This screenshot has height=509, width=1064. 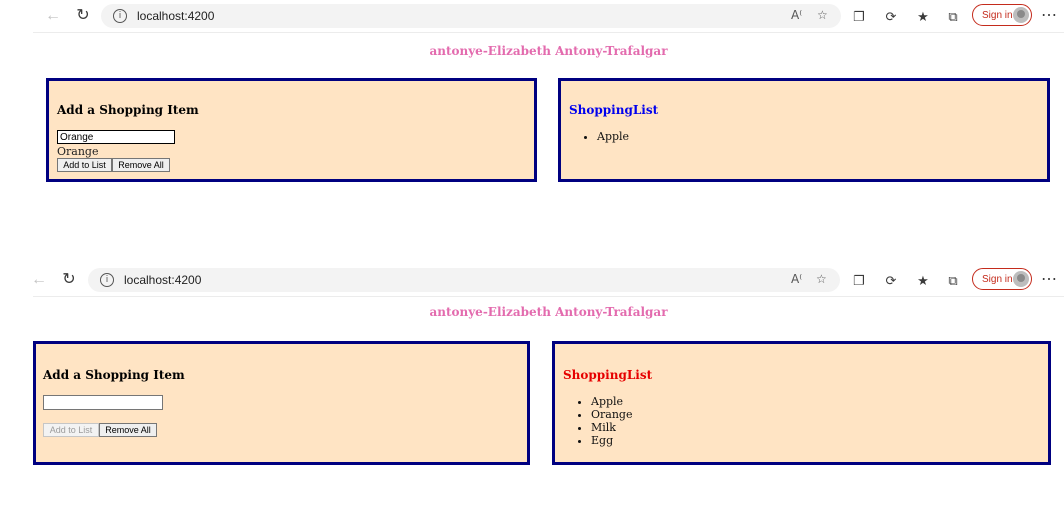 What do you see at coordinates (78, 151) in the screenshot?
I see `input-echo-text: Orange` at bounding box center [78, 151].